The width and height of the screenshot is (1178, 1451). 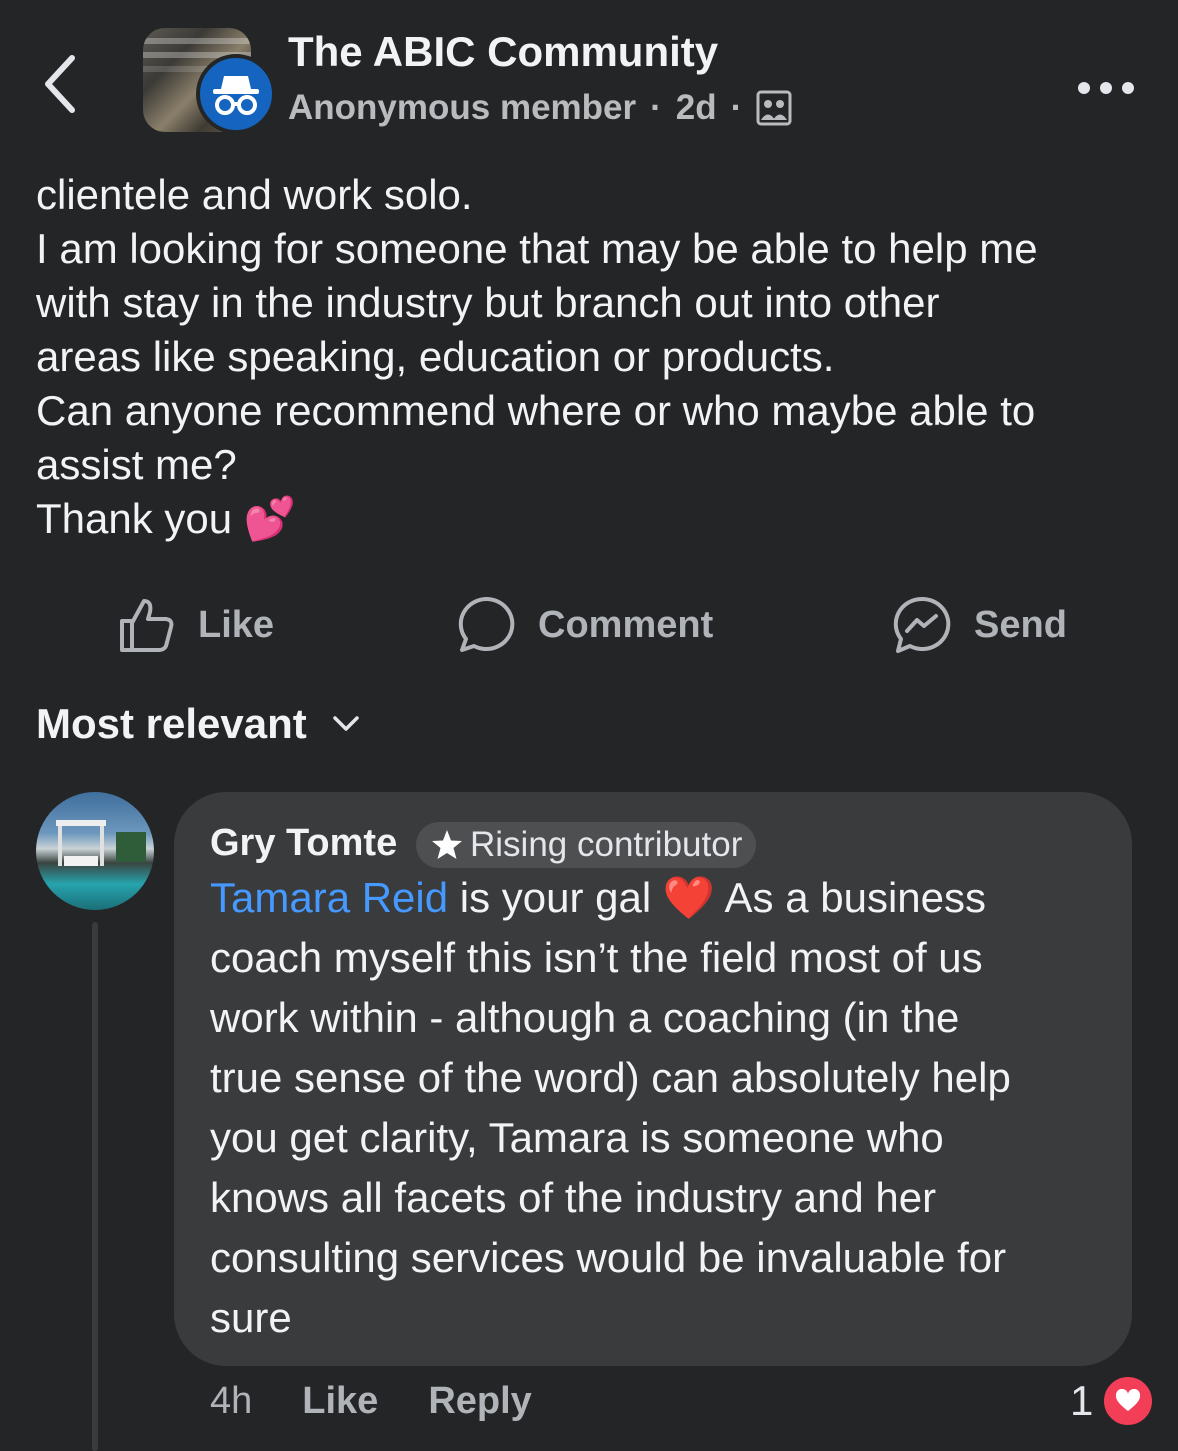 I want to click on group-members-icon, so click(x=774, y=108).